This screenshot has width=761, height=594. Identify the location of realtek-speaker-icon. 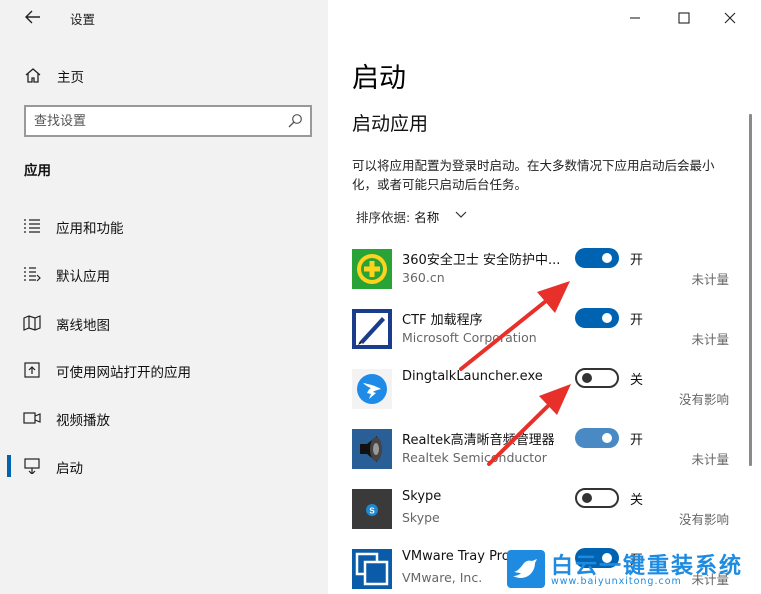
(372, 449).